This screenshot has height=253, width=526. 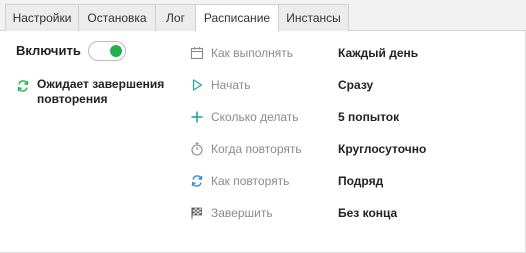 What do you see at coordinates (255, 117) in the screenshot?
I see `row-label: Сколько делать` at bounding box center [255, 117].